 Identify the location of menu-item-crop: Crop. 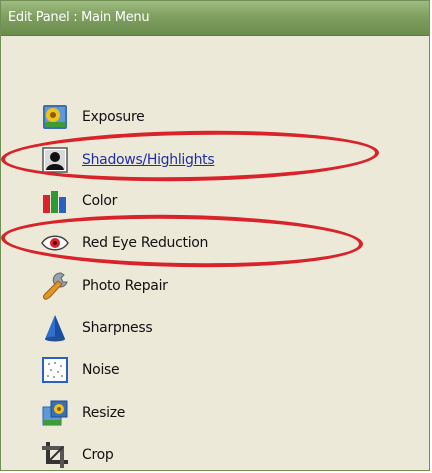
(204, 454).